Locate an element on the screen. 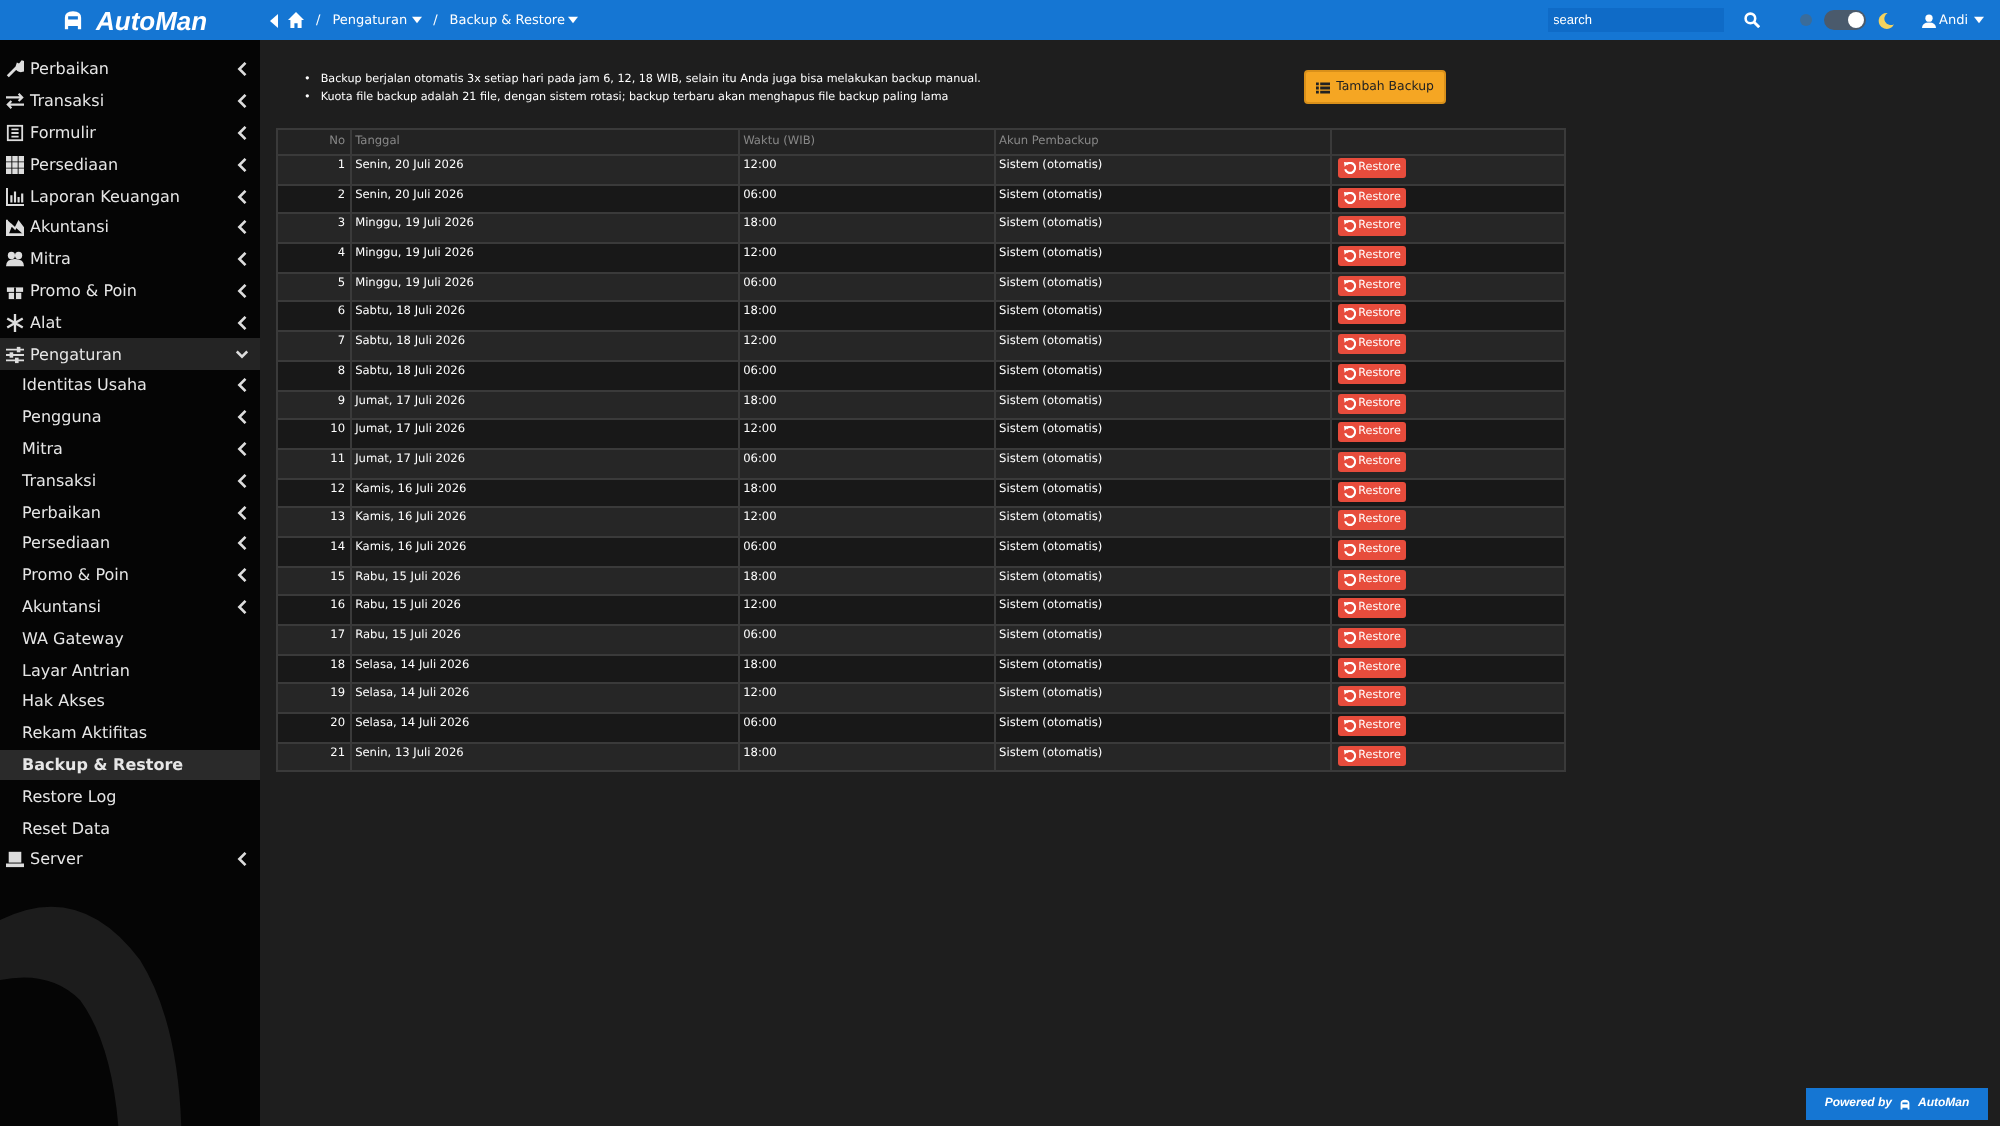 Image resolution: width=2000 pixels, height=1126 pixels. snow-icon is located at coordinates (15, 322).